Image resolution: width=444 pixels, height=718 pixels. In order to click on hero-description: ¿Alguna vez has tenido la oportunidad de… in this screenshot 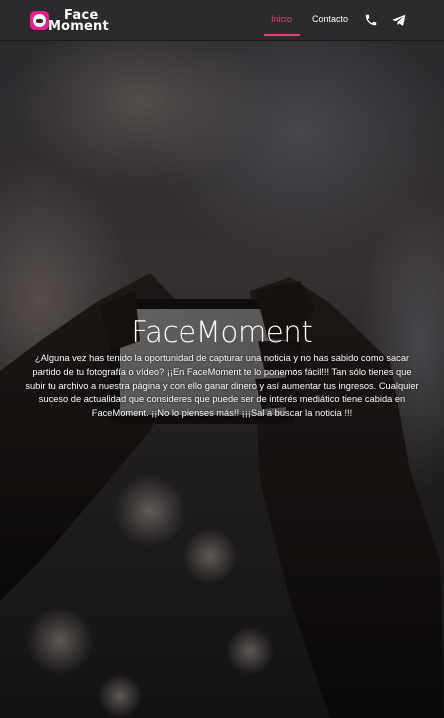, I will do `click(222, 386)`.